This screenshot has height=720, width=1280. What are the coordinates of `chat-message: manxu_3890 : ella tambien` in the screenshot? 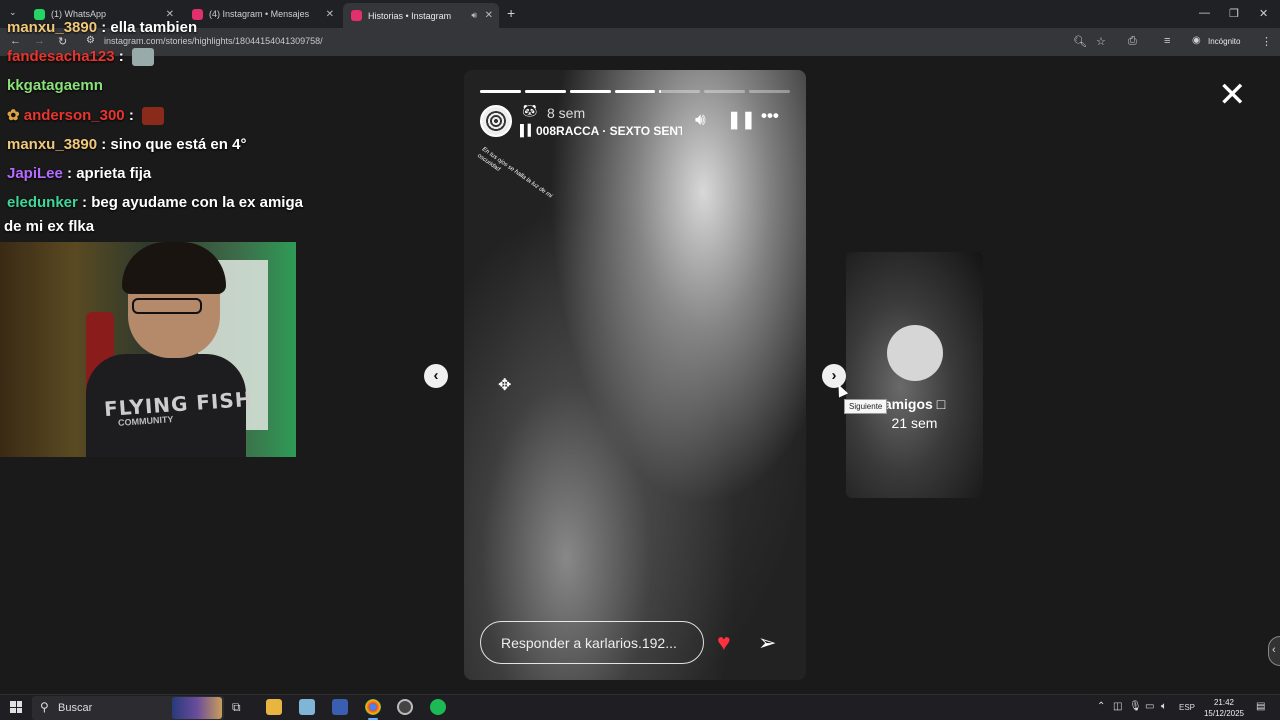 It's located at (102, 27).